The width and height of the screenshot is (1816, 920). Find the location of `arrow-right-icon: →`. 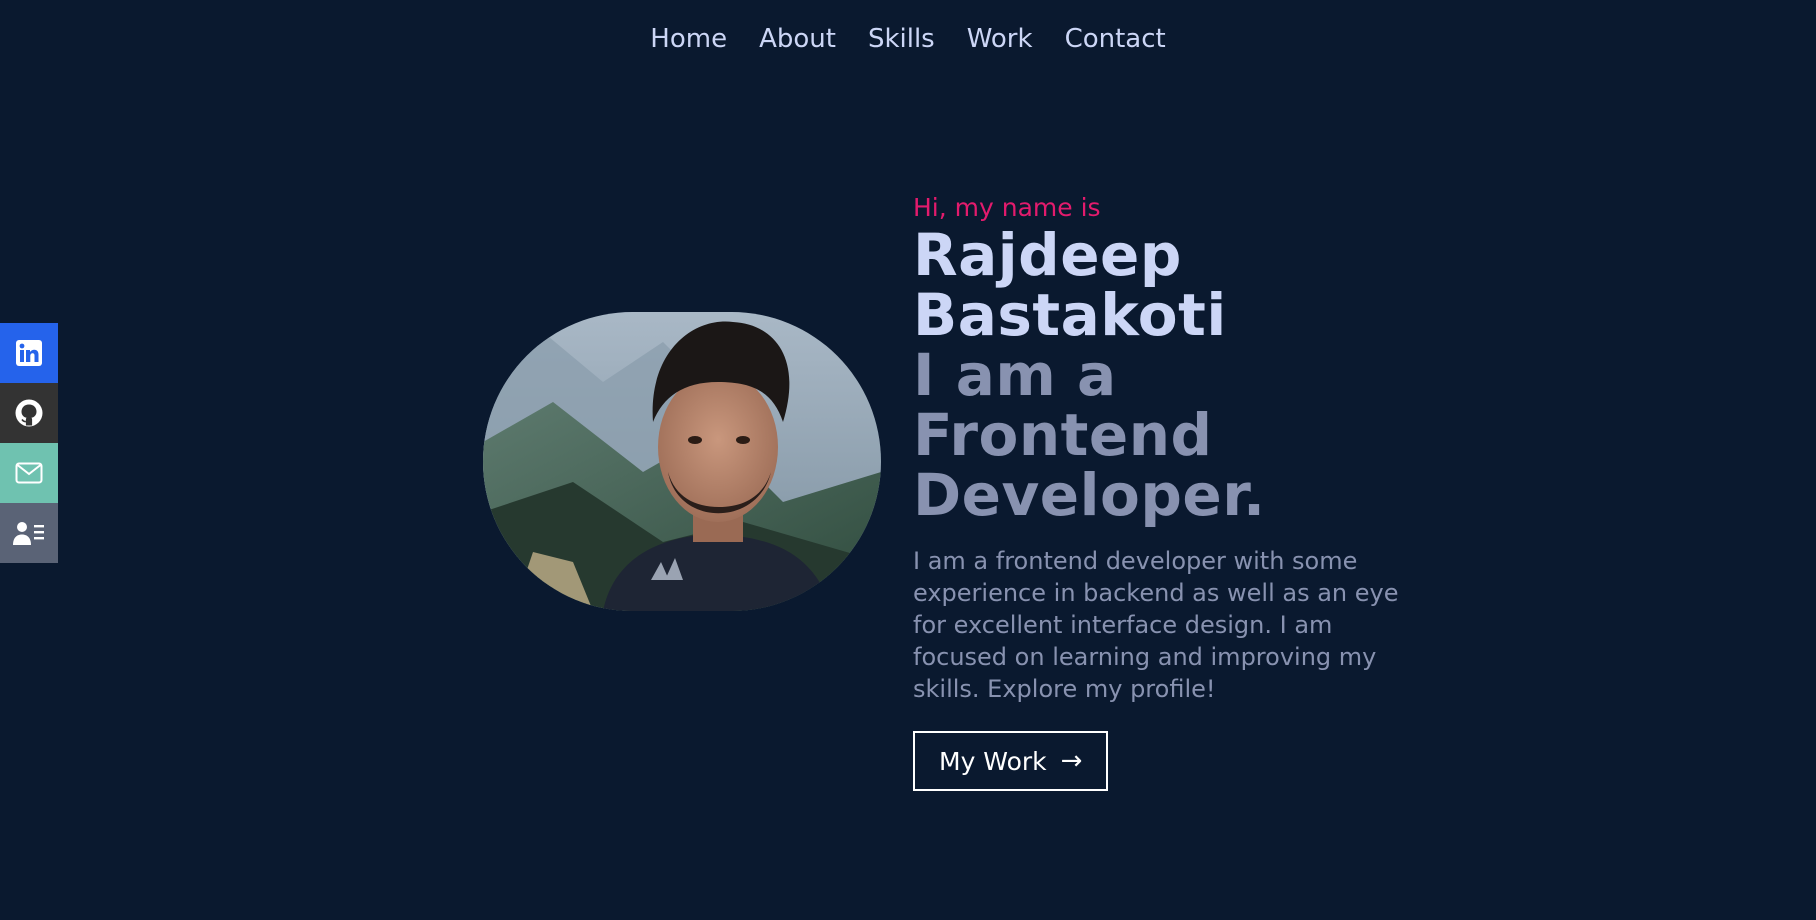

arrow-right-icon: → is located at coordinates (1071, 761).